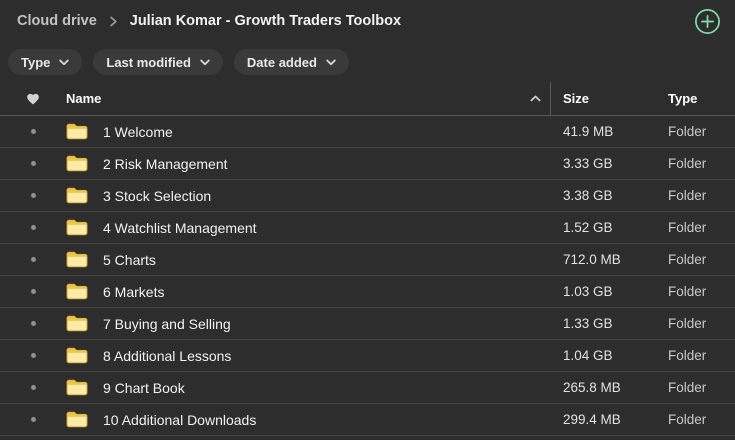 The image size is (735, 440). What do you see at coordinates (180, 228) in the screenshot?
I see `file-name: 4 Watchlist Management` at bounding box center [180, 228].